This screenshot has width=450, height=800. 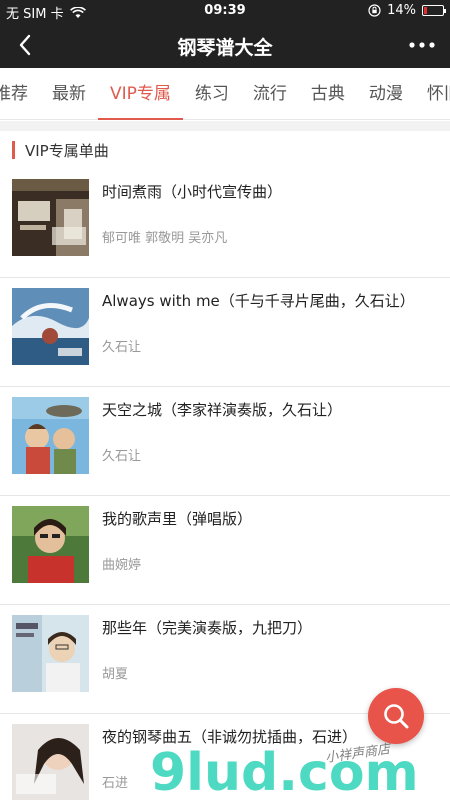 I want to click on search-icon, so click(x=396, y=716).